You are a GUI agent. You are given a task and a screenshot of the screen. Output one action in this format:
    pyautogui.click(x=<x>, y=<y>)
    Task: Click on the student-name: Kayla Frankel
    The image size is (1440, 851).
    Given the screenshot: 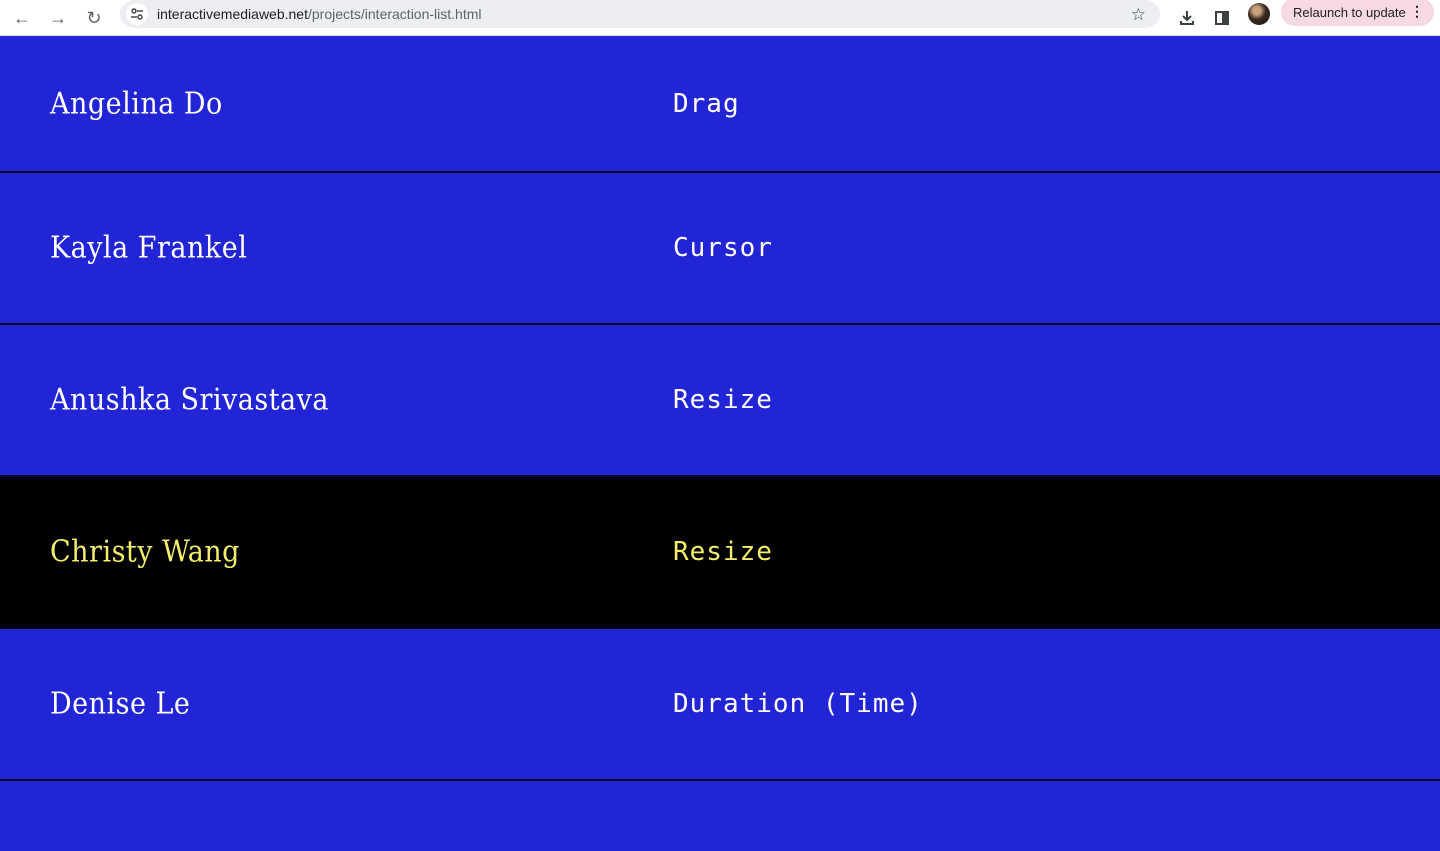 What is the action you would take?
    pyautogui.click(x=149, y=248)
    